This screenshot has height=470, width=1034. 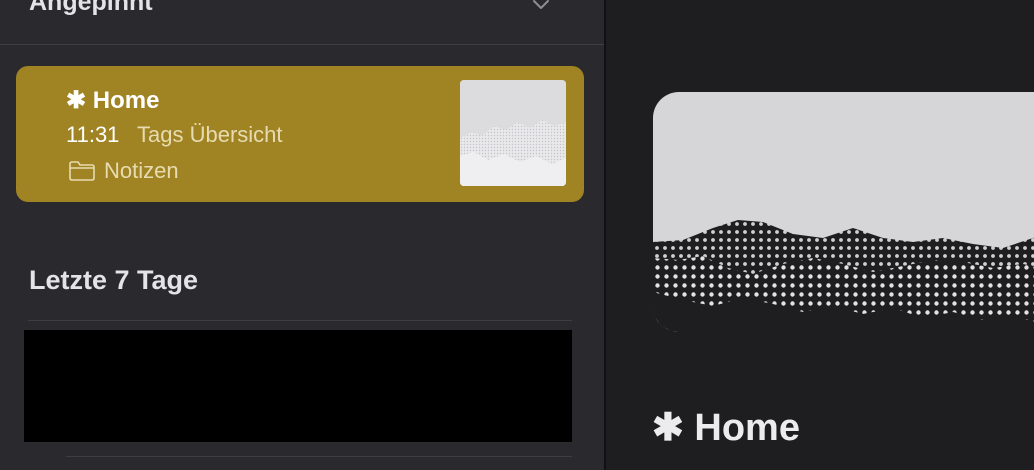 What do you see at coordinates (113, 100) in the screenshot?
I see `note-title: ✱ Home` at bounding box center [113, 100].